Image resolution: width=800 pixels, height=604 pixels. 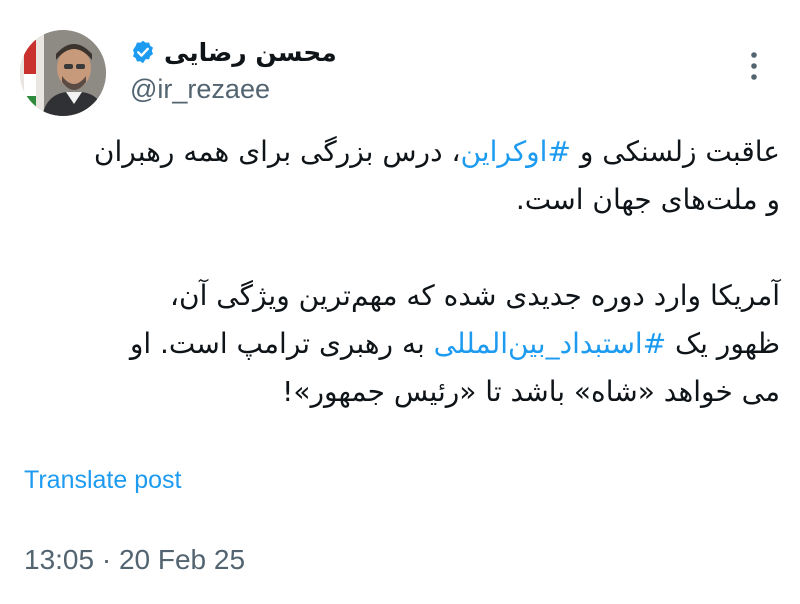 I want to click on tweet-text-segment: عاقبت زلسنکی و, so click(x=675, y=151).